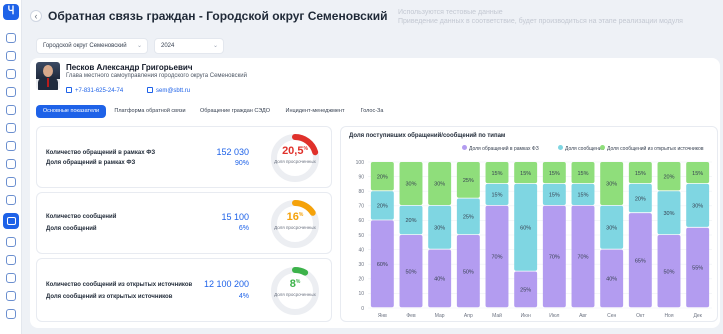  Describe the element at coordinates (241, 163) in the screenshot. I see `kpi-share-value: 90%` at that location.